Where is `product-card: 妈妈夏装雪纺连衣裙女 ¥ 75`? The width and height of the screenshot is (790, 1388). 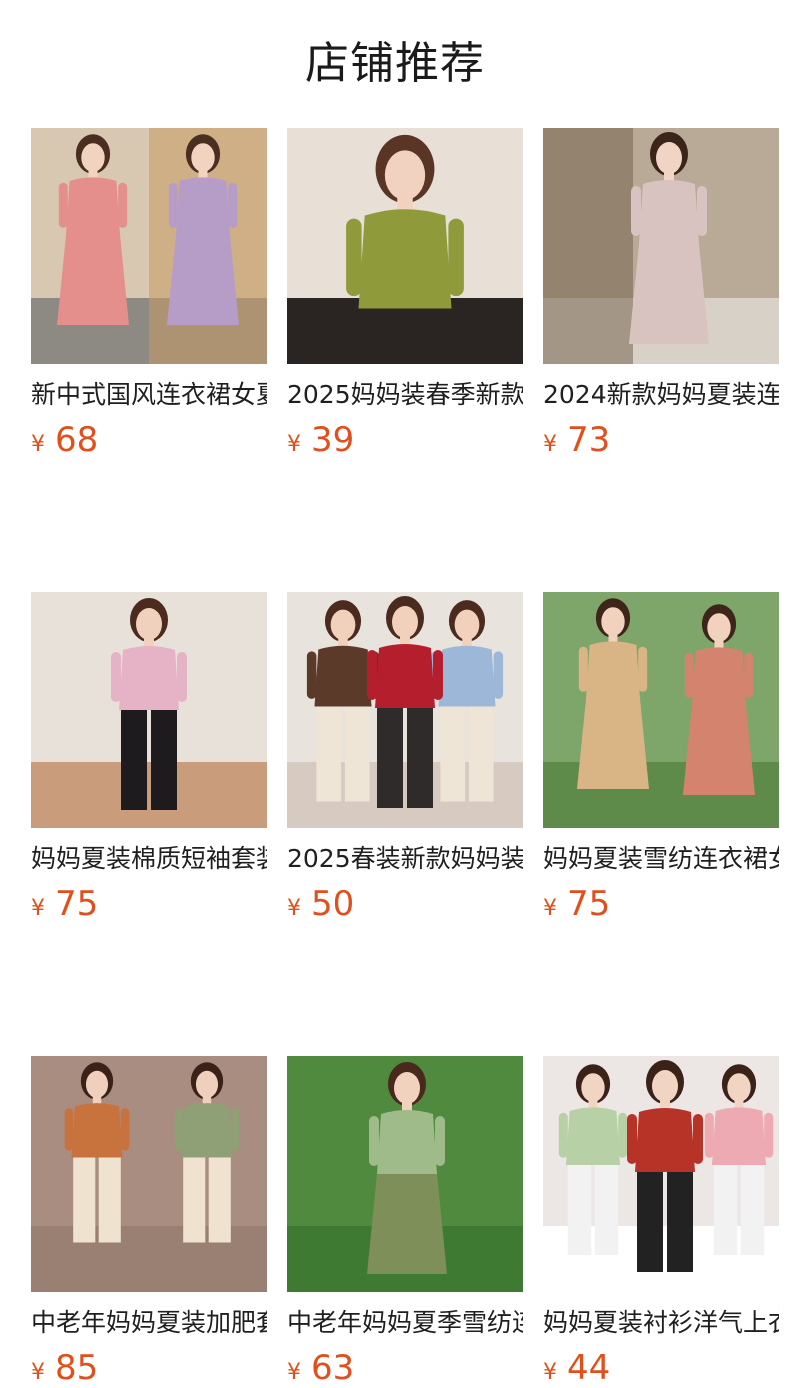
product-card: 妈妈夏装雪纺连衣裙女 ¥ 75 is located at coordinates (661, 758).